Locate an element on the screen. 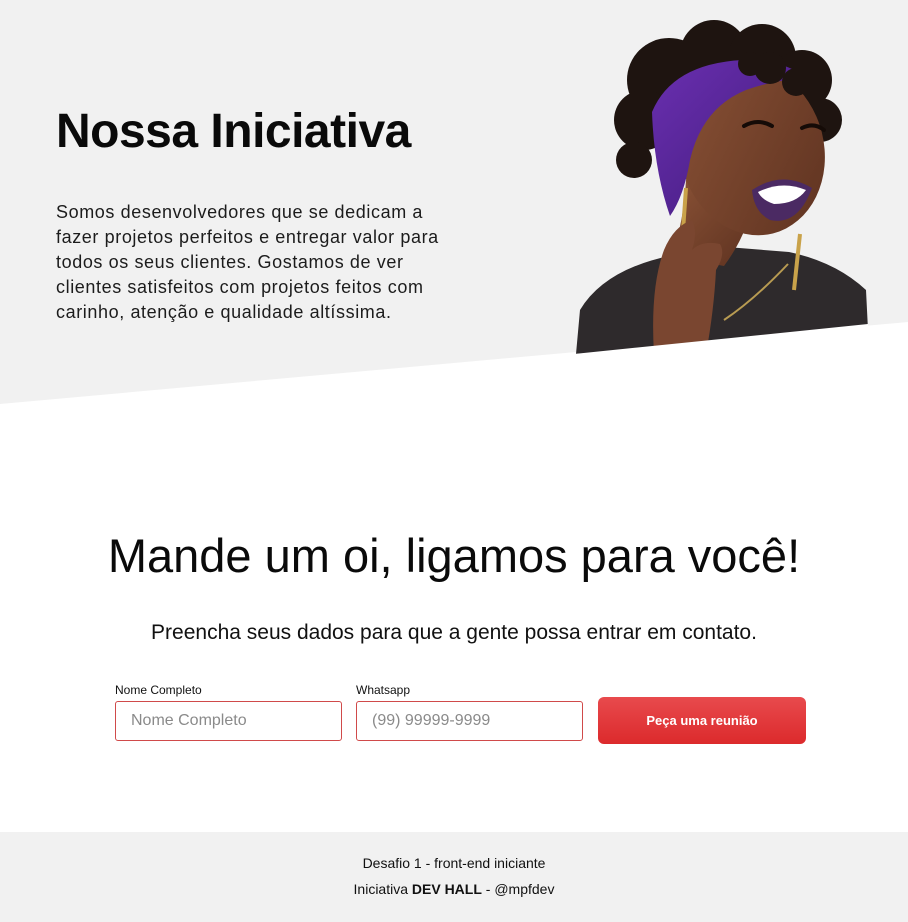 Image resolution: width=908 pixels, height=922 pixels. request-meeting-button: Peça uma reunião is located at coordinates (702, 720).